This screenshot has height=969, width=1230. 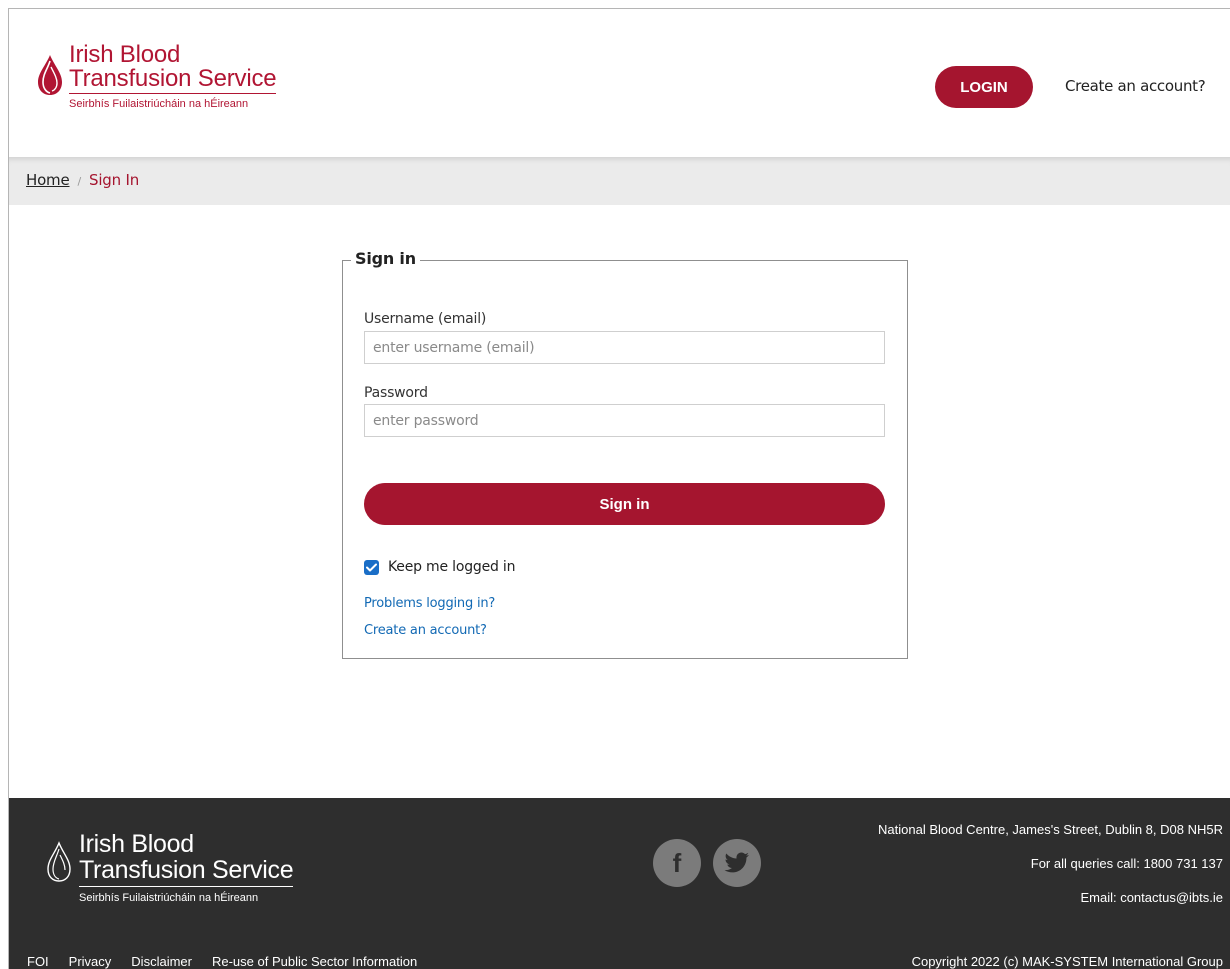 I want to click on keep-logged-in-row: Keep me logged in, so click(x=439, y=567).